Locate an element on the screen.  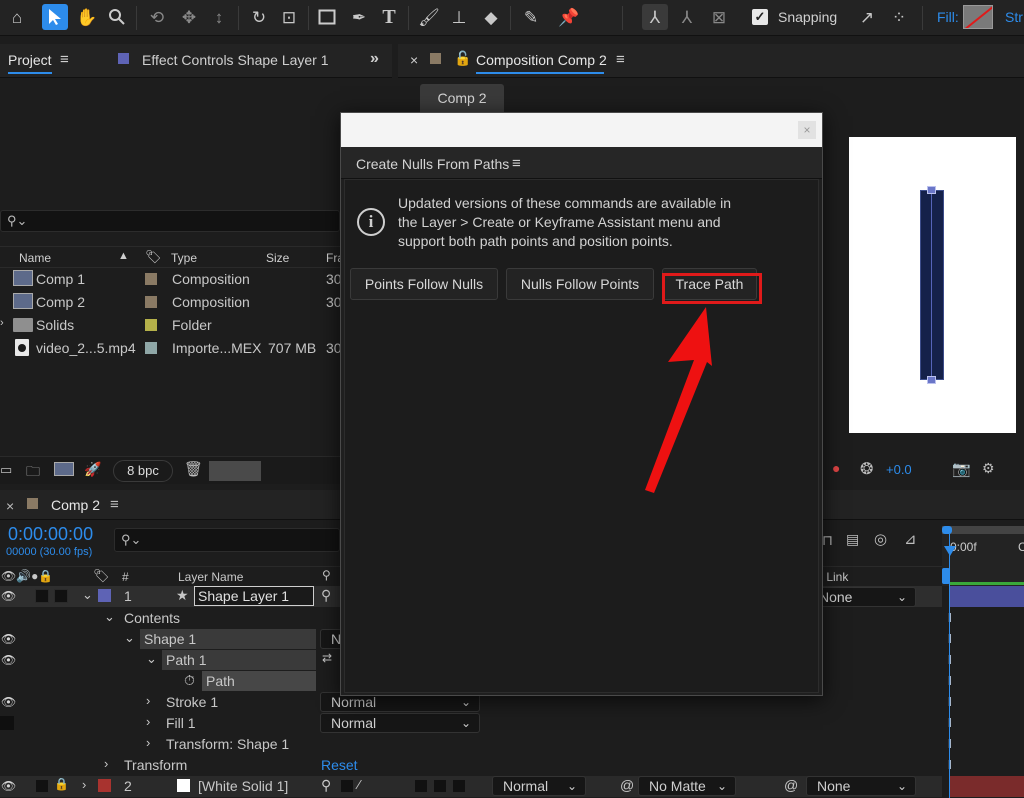
color-channels-icon: ● is located at coordinates (836, 468).